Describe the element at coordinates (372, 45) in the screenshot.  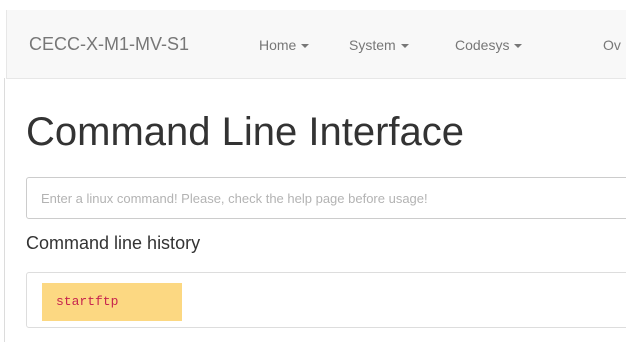
I see `nav-system-label: System` at that location.